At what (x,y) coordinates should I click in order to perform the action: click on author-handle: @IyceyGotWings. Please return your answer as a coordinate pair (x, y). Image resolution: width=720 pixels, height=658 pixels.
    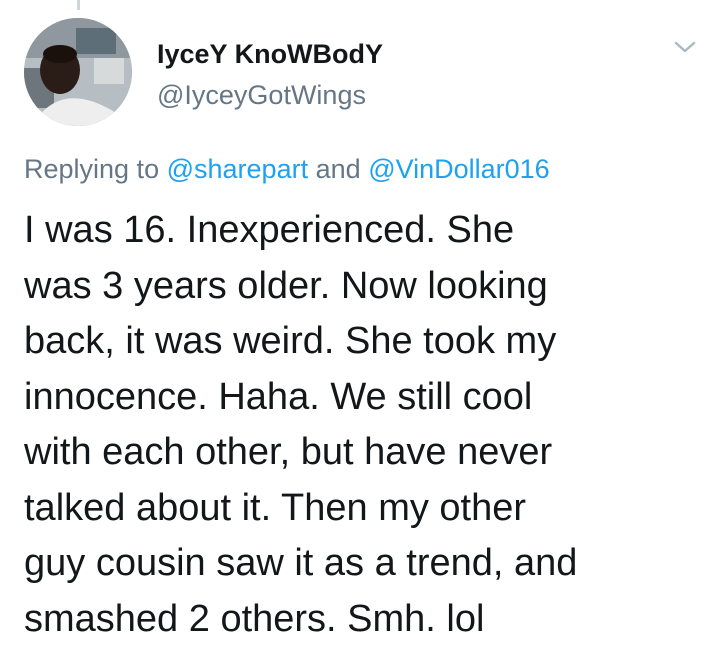
    Looking at the image, I should click on (261, 95).